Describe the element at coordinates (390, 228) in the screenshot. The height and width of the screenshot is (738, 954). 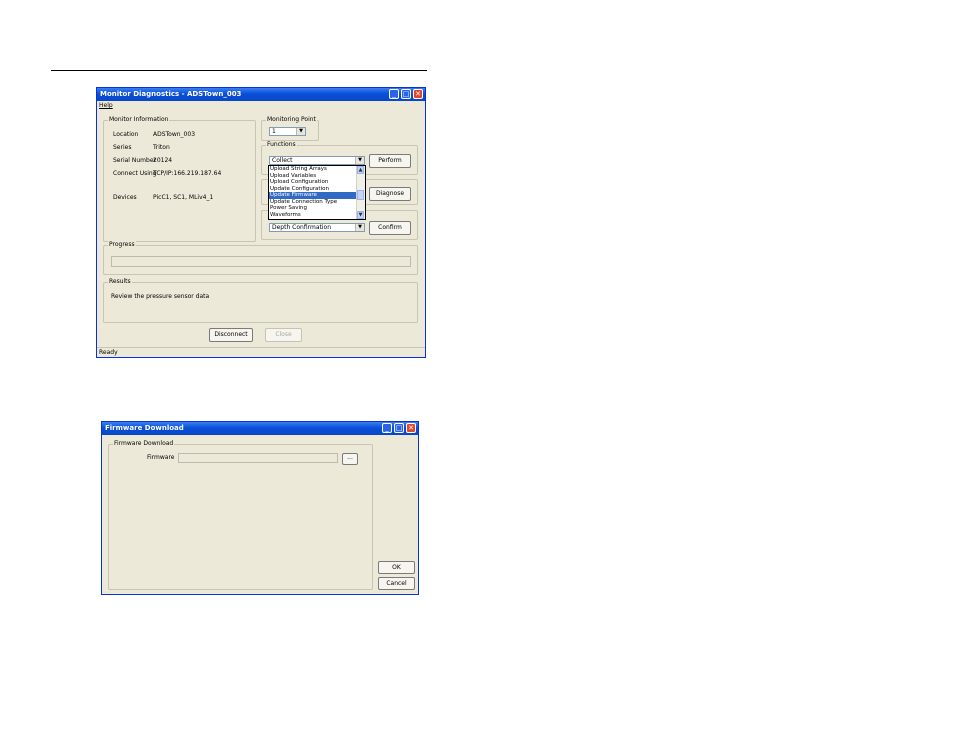
I see `confirm-button: Confirm` at that location.